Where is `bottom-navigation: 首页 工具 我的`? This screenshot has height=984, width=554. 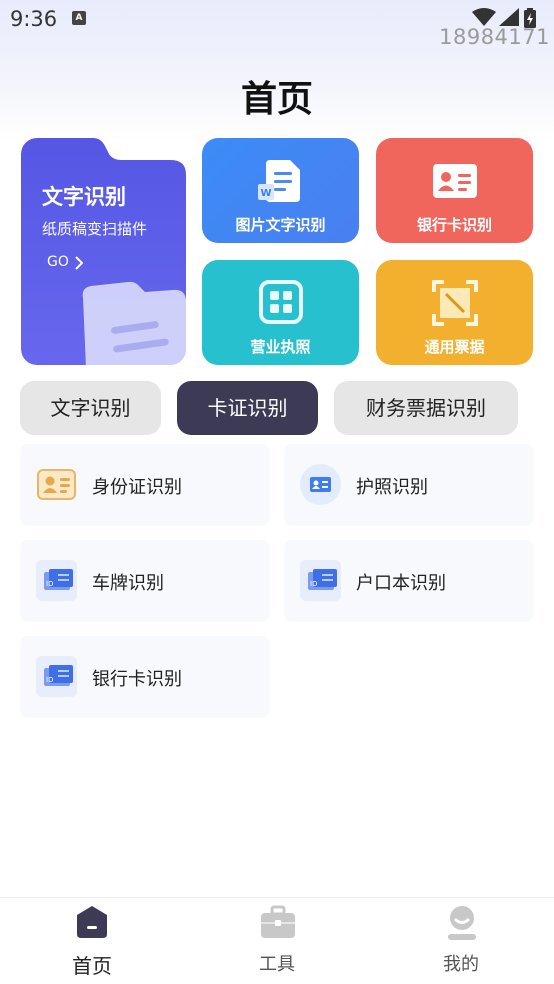 bottom-navigation: 首页 工具 我的 is located at coordinates (277, 940).